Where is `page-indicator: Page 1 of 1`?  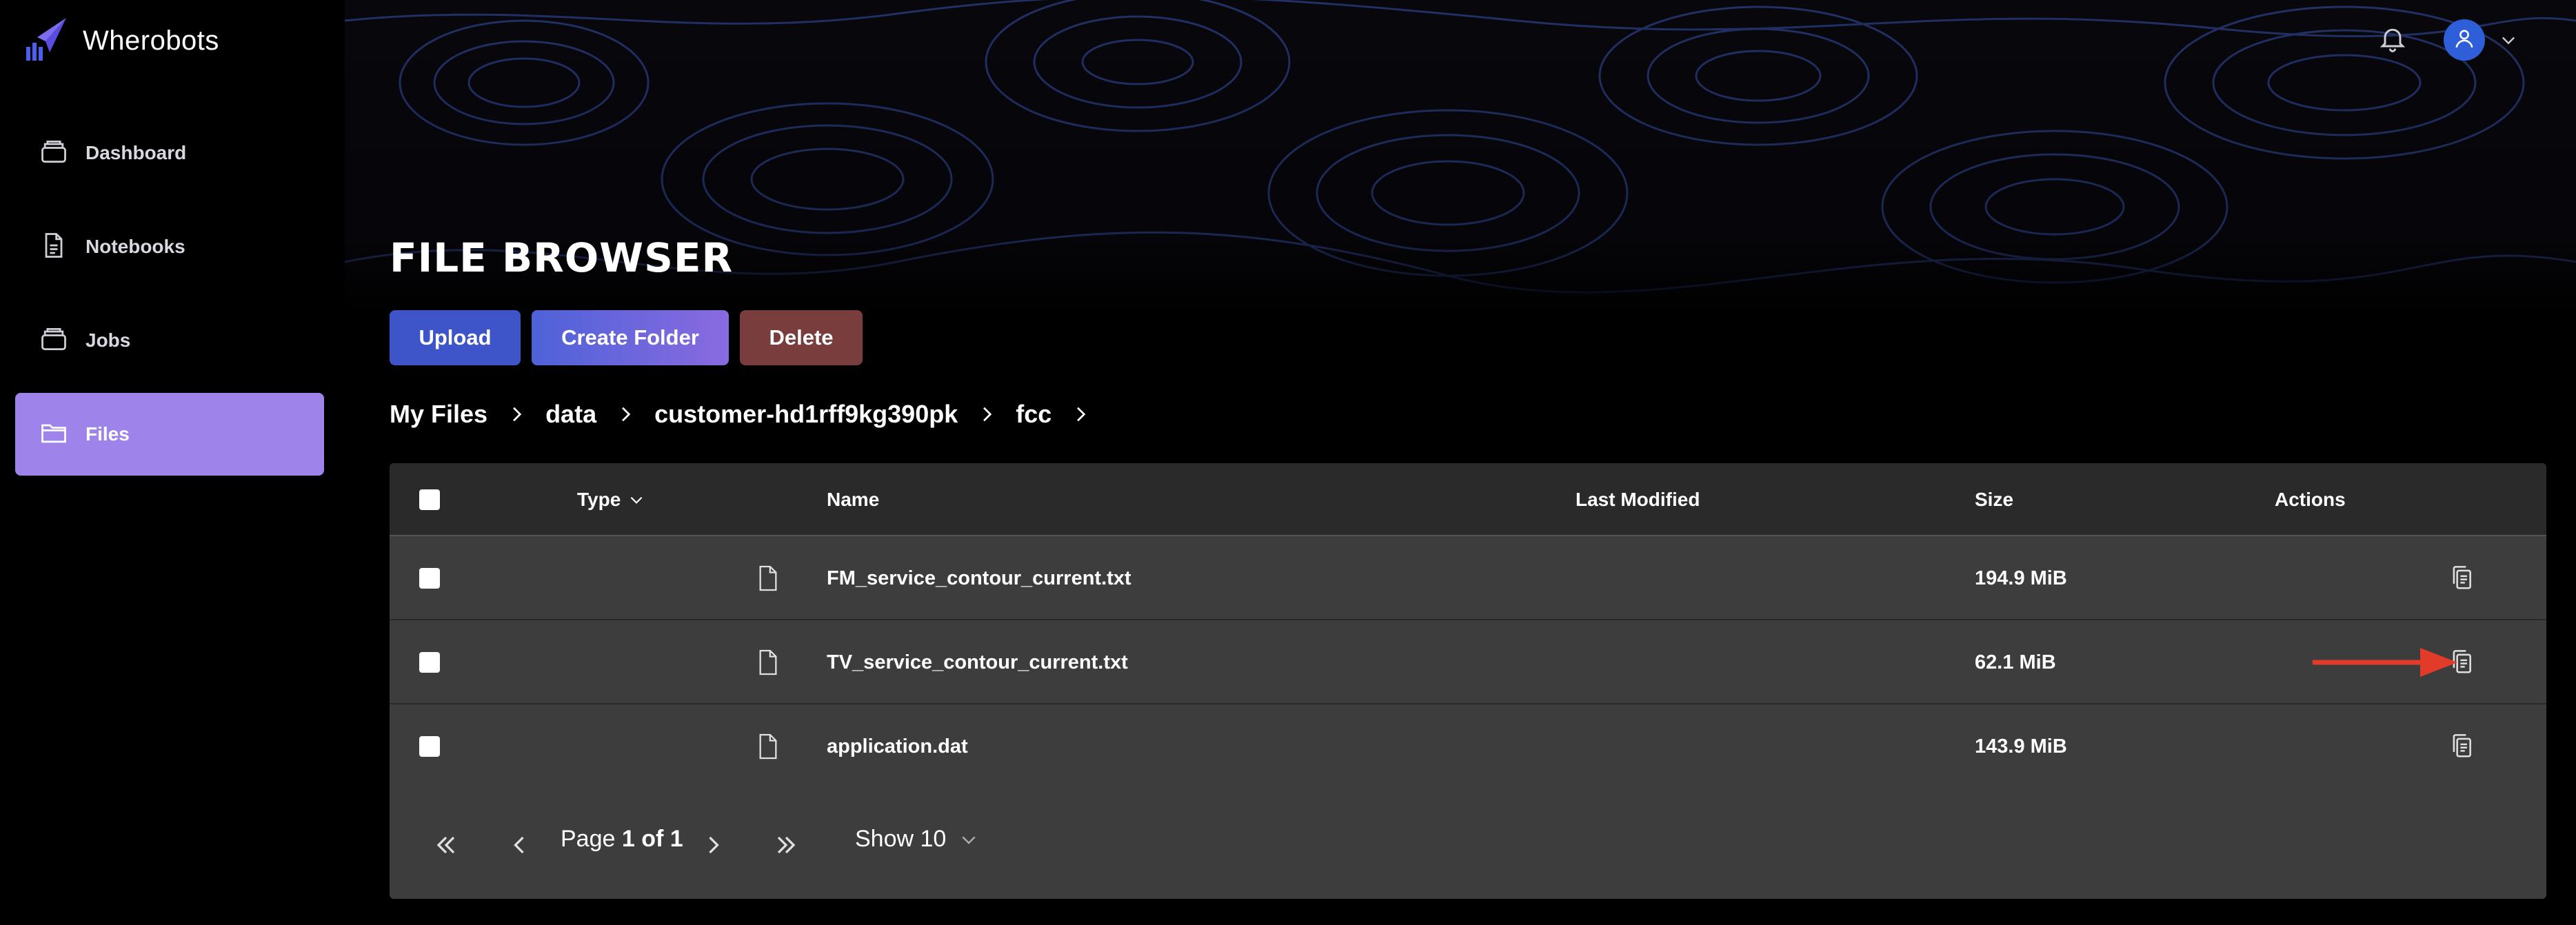
page-indicator: Page 1 of 1 is located at coordinates (622, 840).